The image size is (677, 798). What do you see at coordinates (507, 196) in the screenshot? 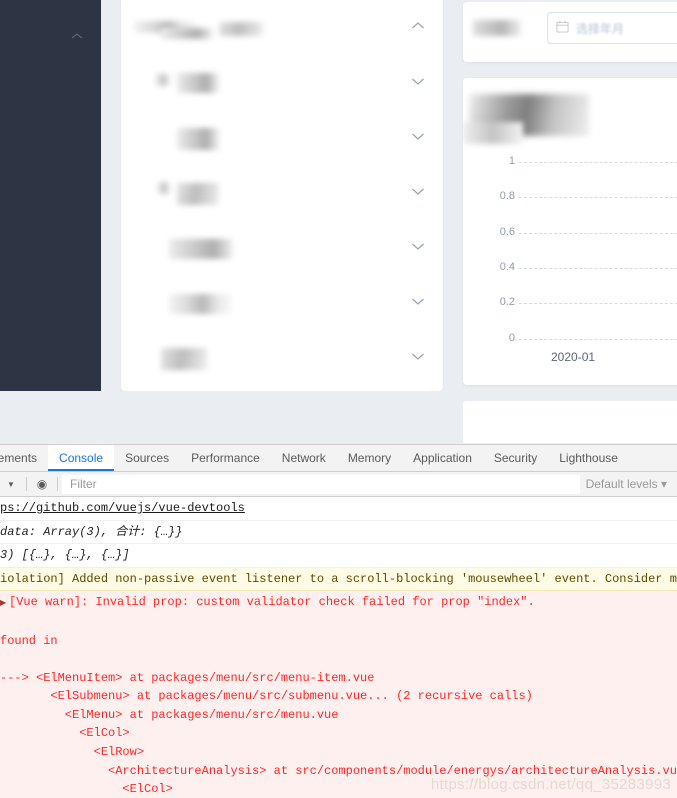
I see `y-axis-tick: 0.8` at bounding box center [507, 196].